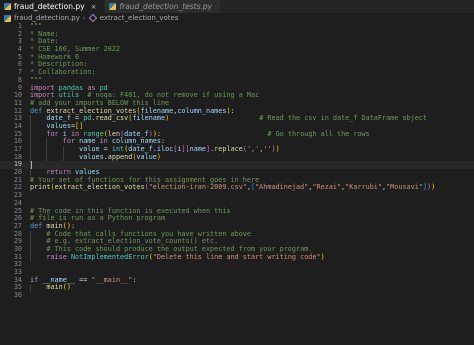 The height and width of the screenshot is (345, 474). I want to click on line-number: 8, so click(19, 79).